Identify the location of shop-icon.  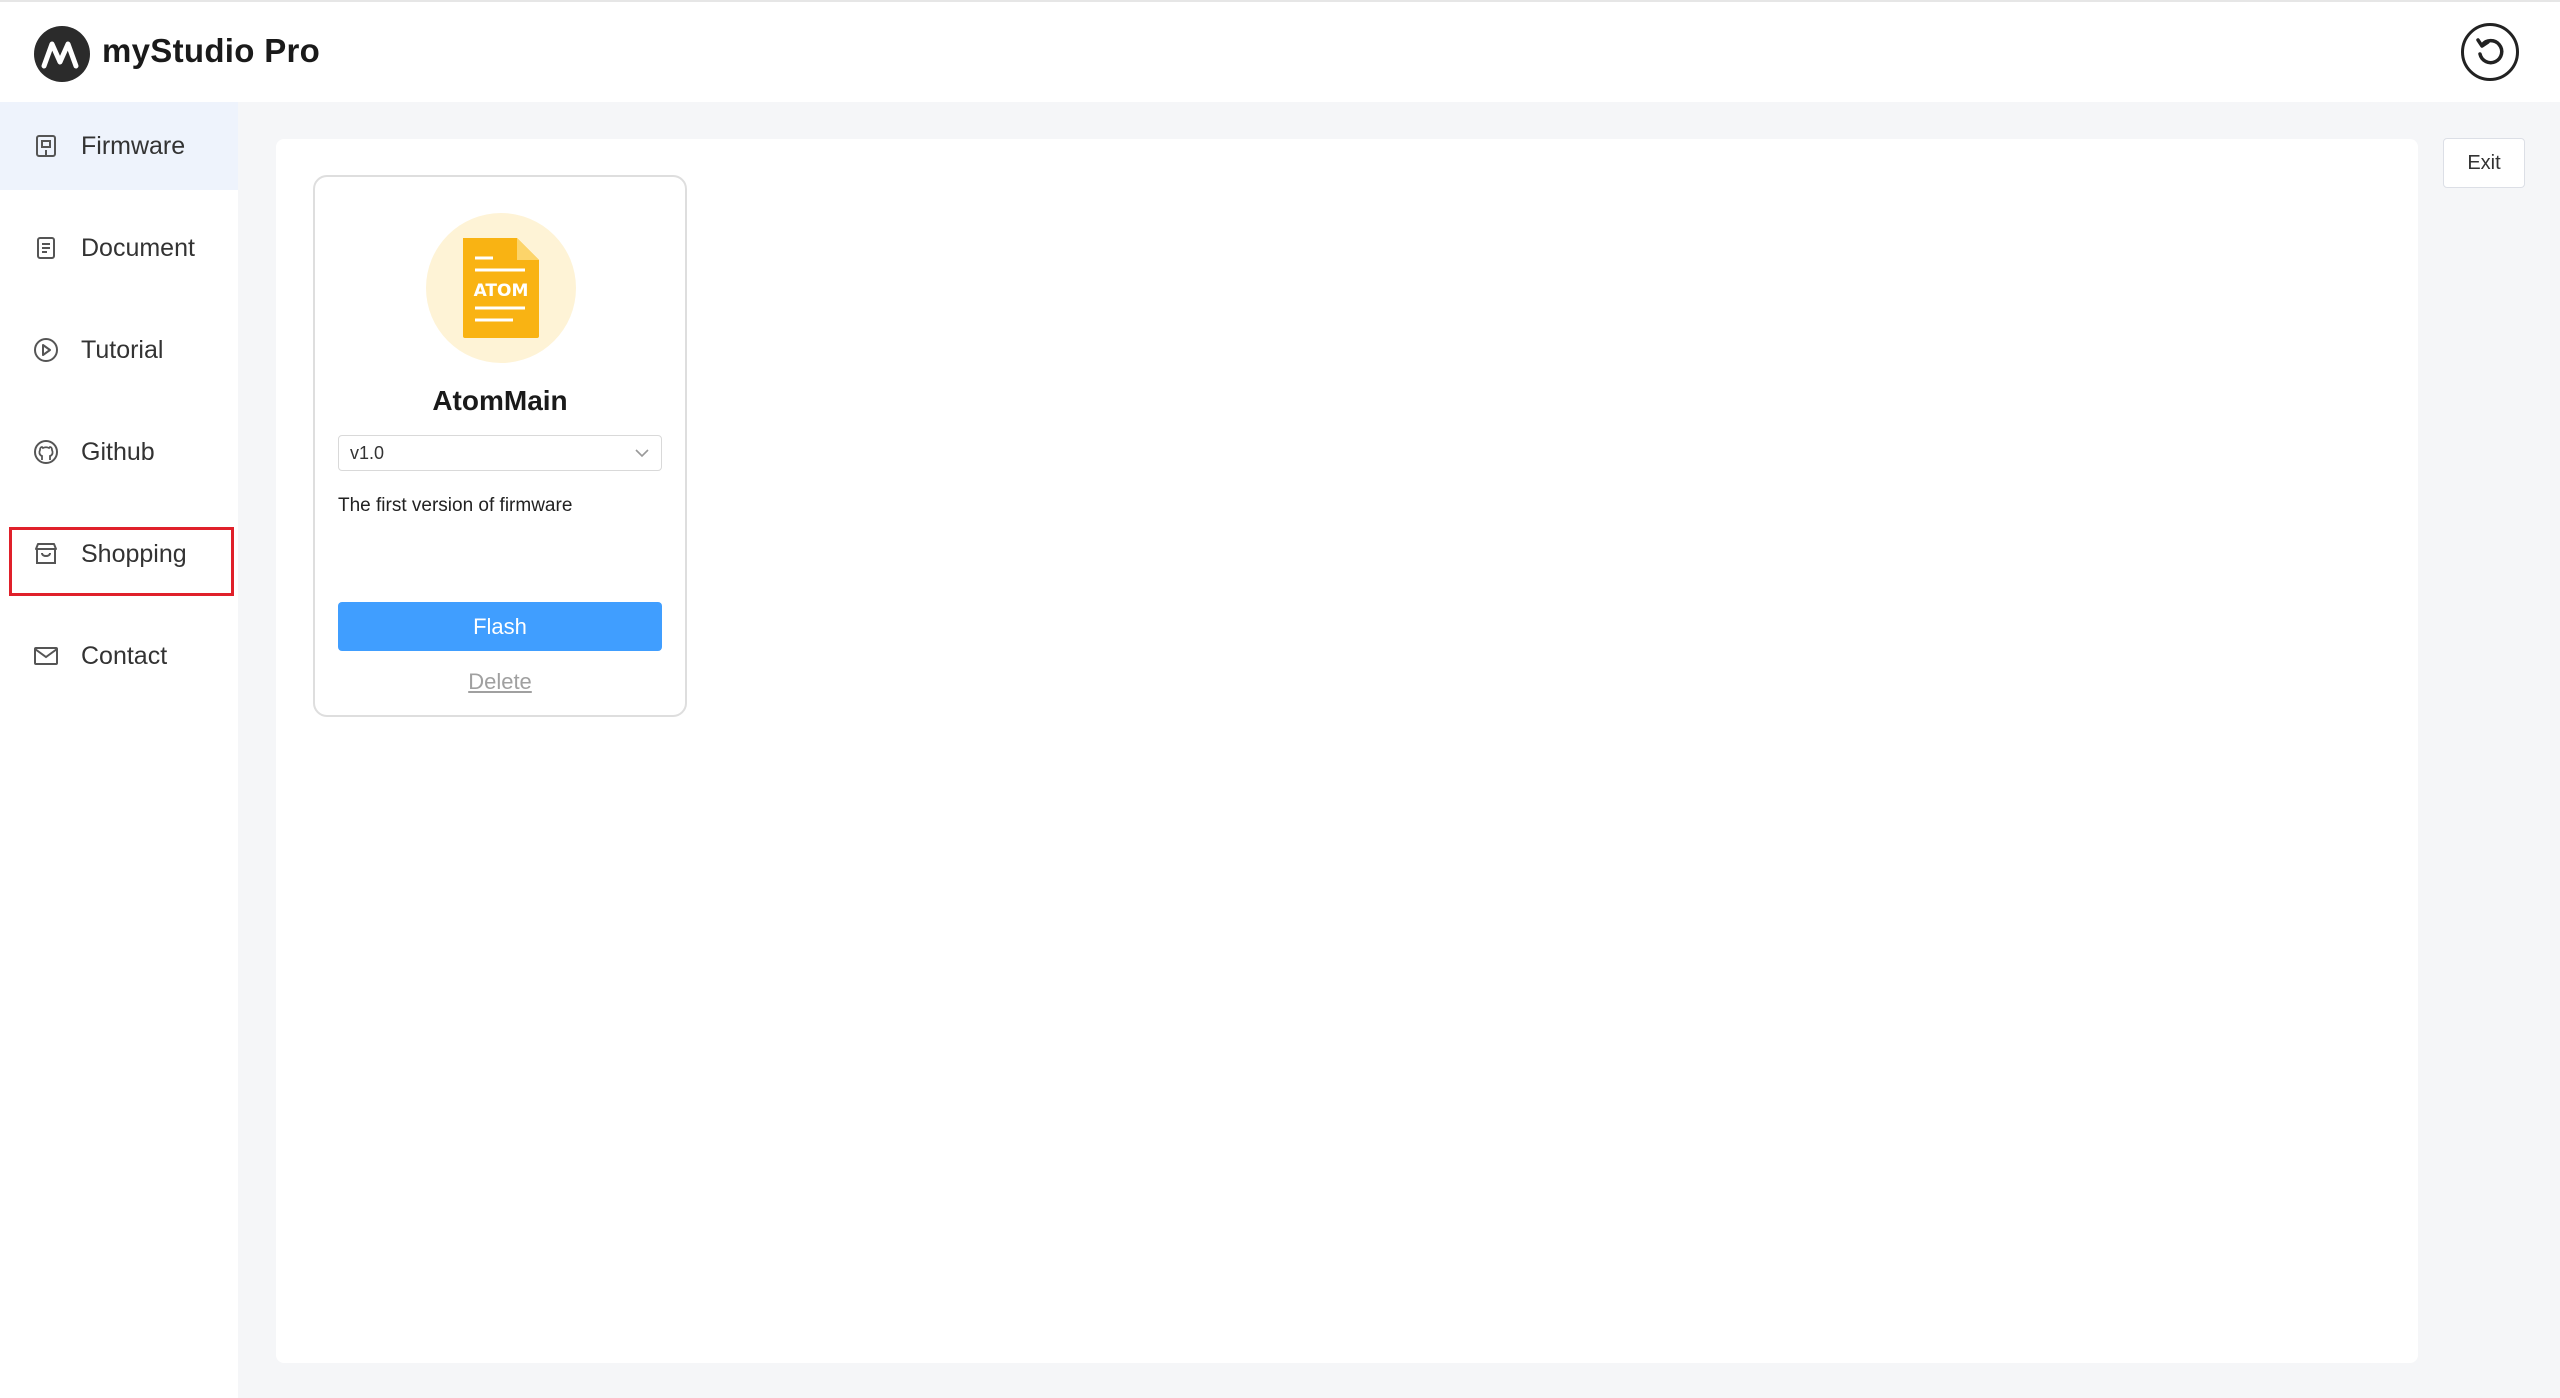
(46, 554).